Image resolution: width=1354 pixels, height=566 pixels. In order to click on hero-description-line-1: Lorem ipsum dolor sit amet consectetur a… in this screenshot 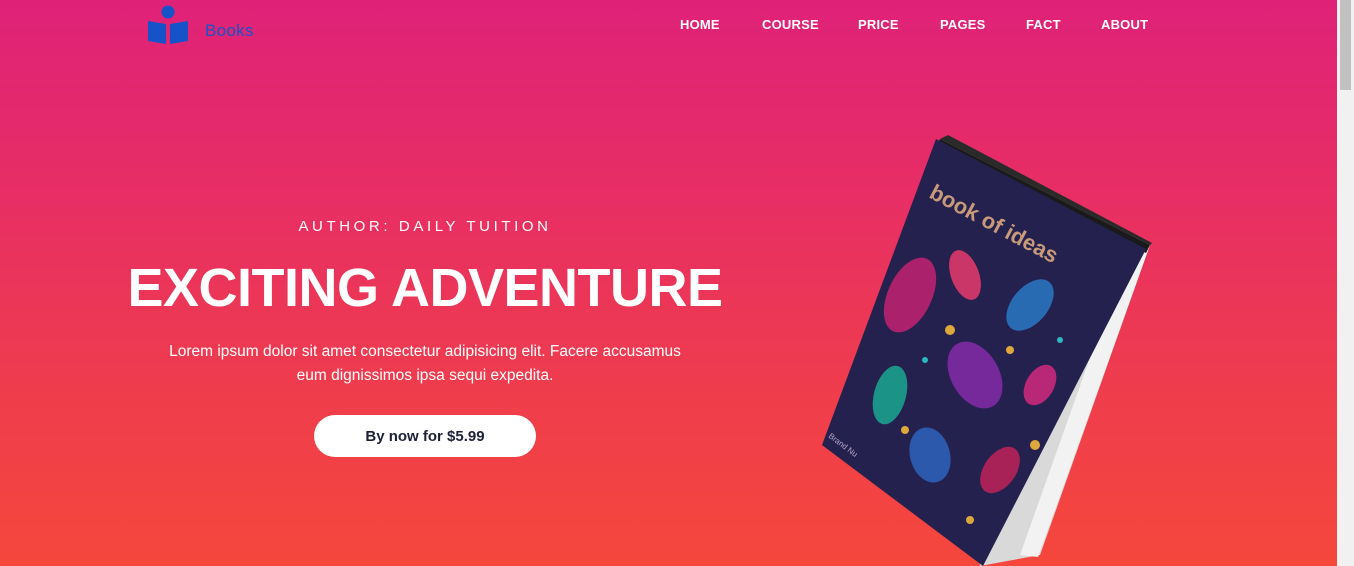, I will do `click(425, 351)`.